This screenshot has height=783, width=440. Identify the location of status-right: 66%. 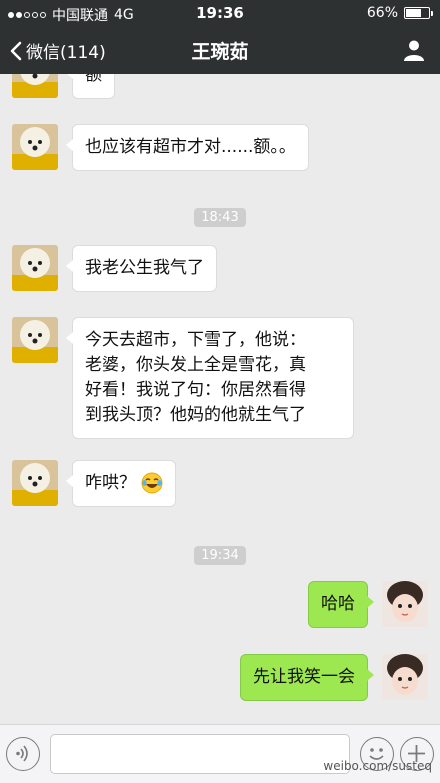
(399, 13).